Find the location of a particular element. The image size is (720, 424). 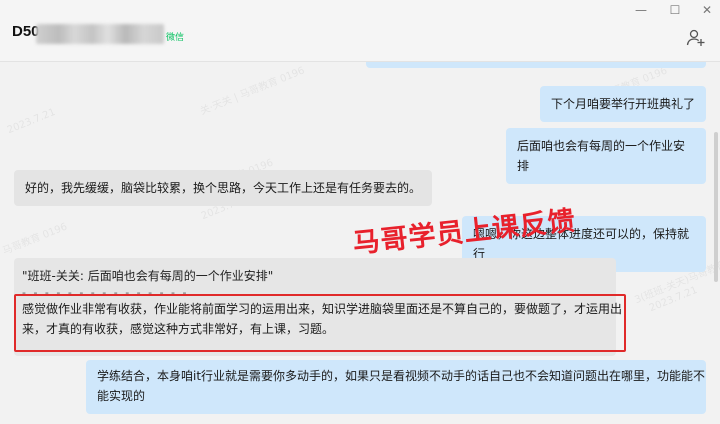

watermark: 2023.7.21 is located at coordinates (31, 121).